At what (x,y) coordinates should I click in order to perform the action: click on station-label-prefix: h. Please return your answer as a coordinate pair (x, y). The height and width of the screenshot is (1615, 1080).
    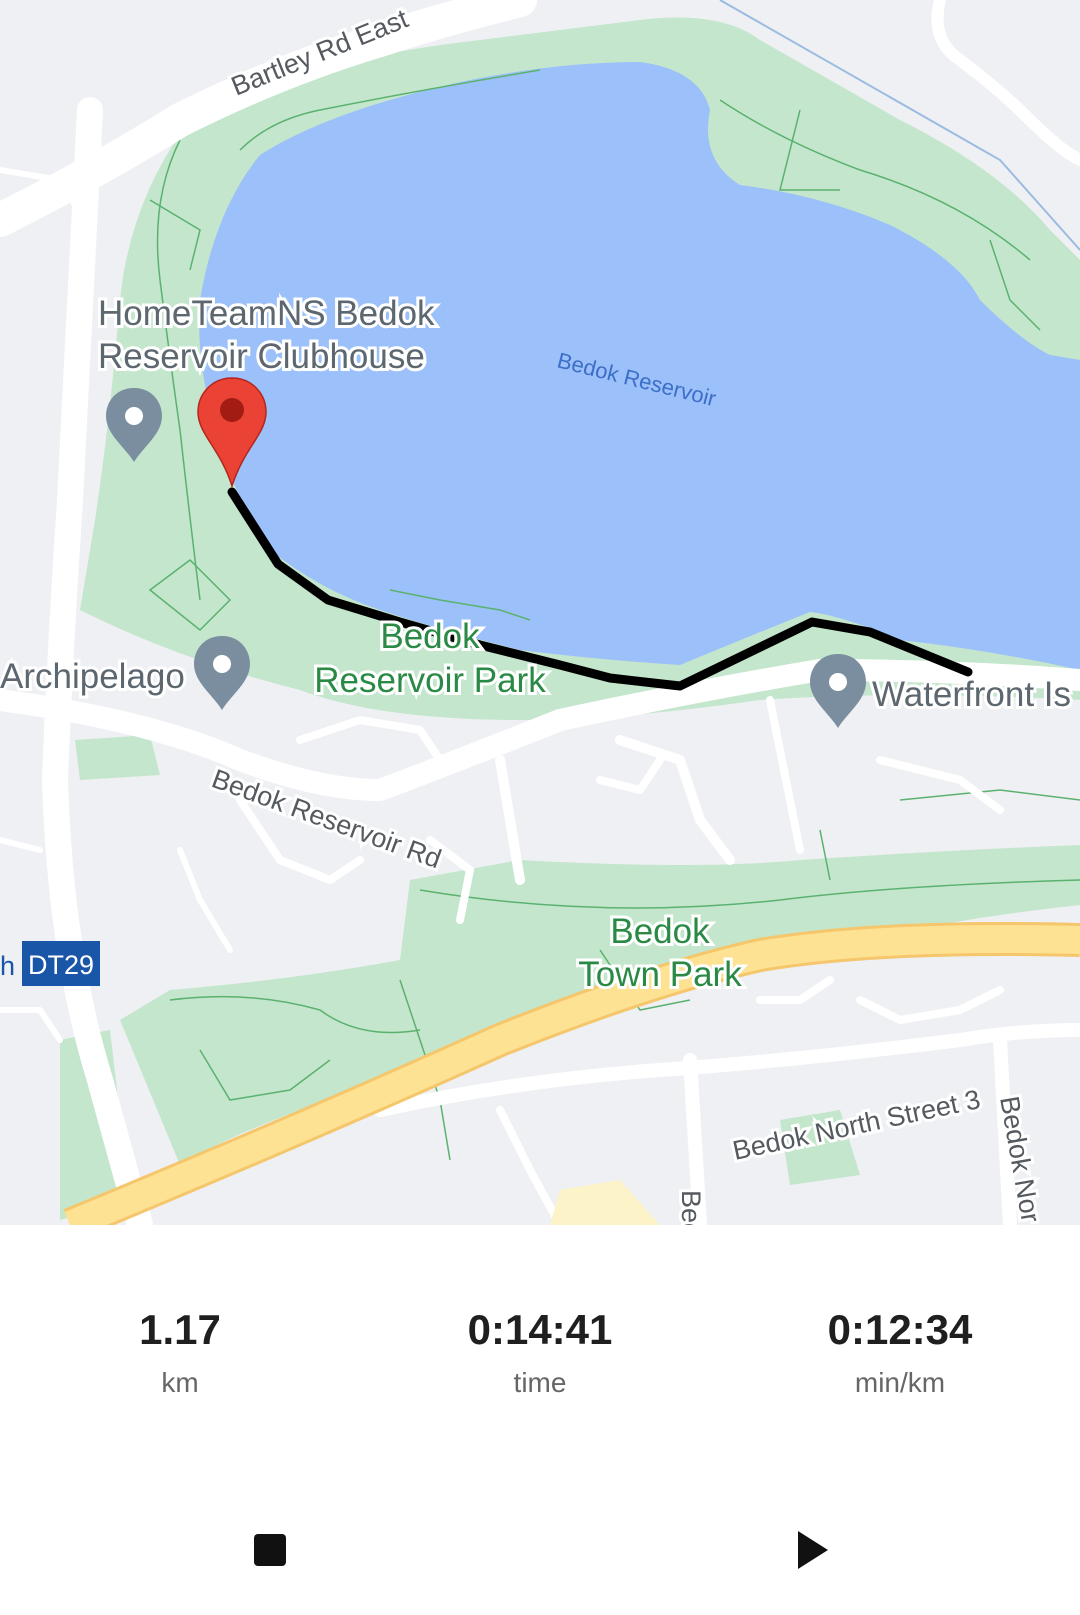
    Looking at the image, I should click on (7, 966).